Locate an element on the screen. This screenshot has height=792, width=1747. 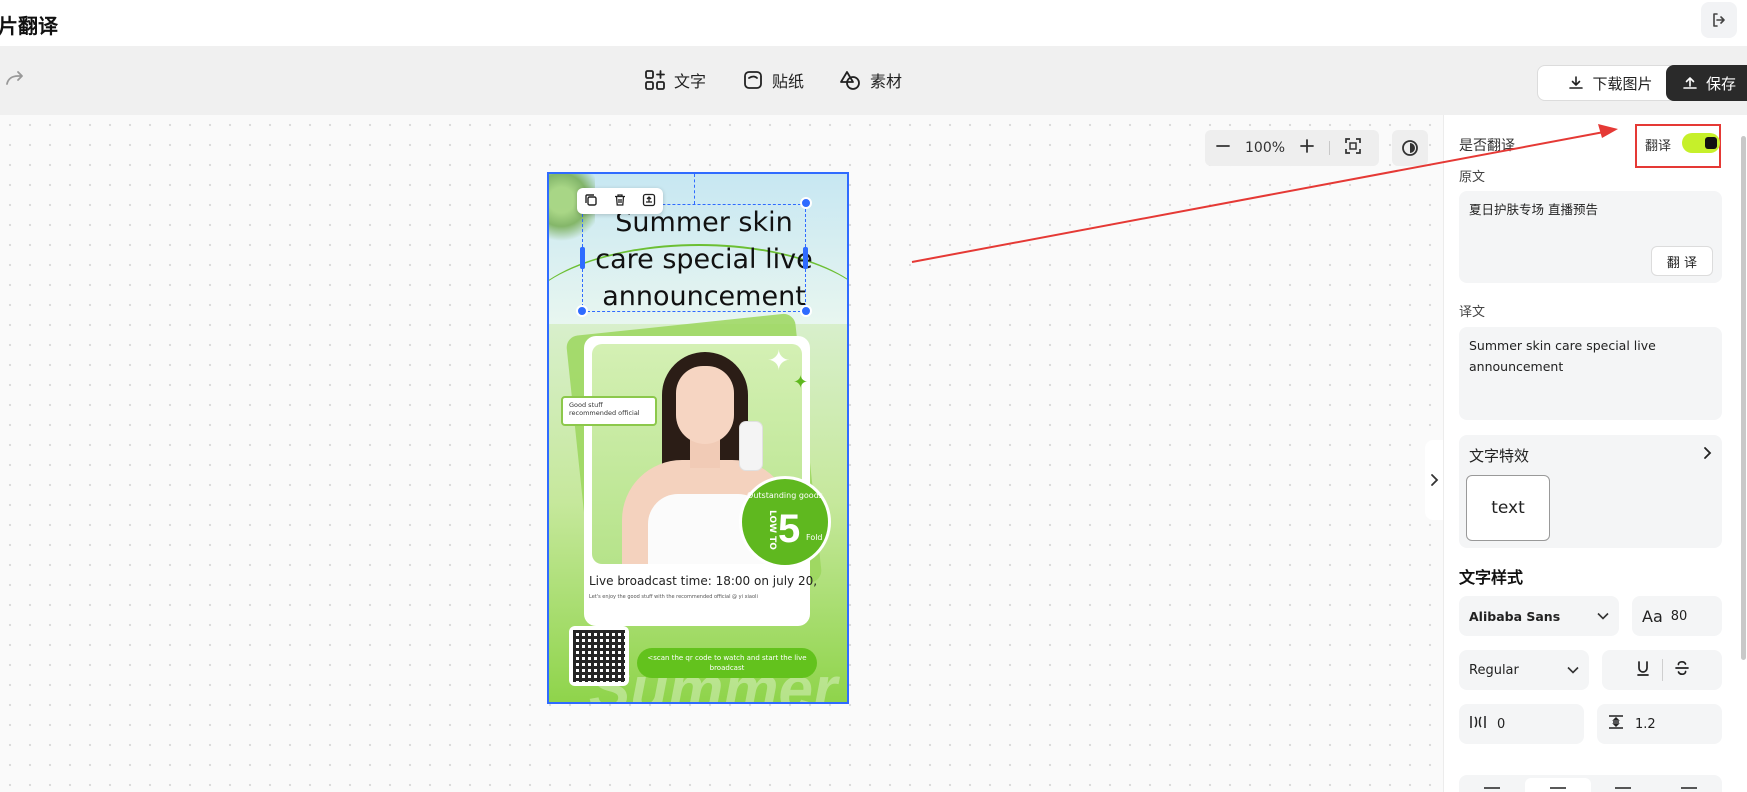
compare-button is located at coordinates (1410, 148).